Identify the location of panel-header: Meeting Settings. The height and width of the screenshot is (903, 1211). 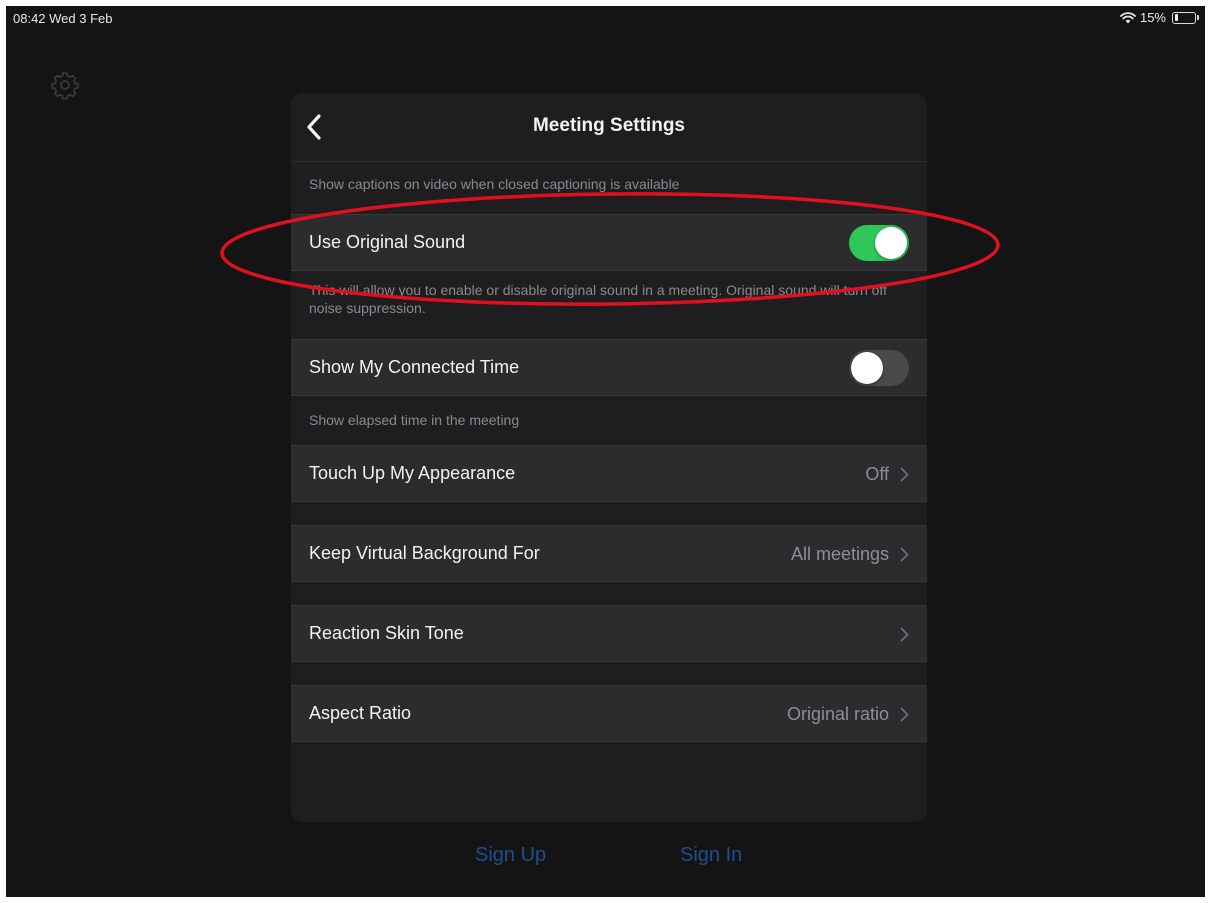
(609, 127).